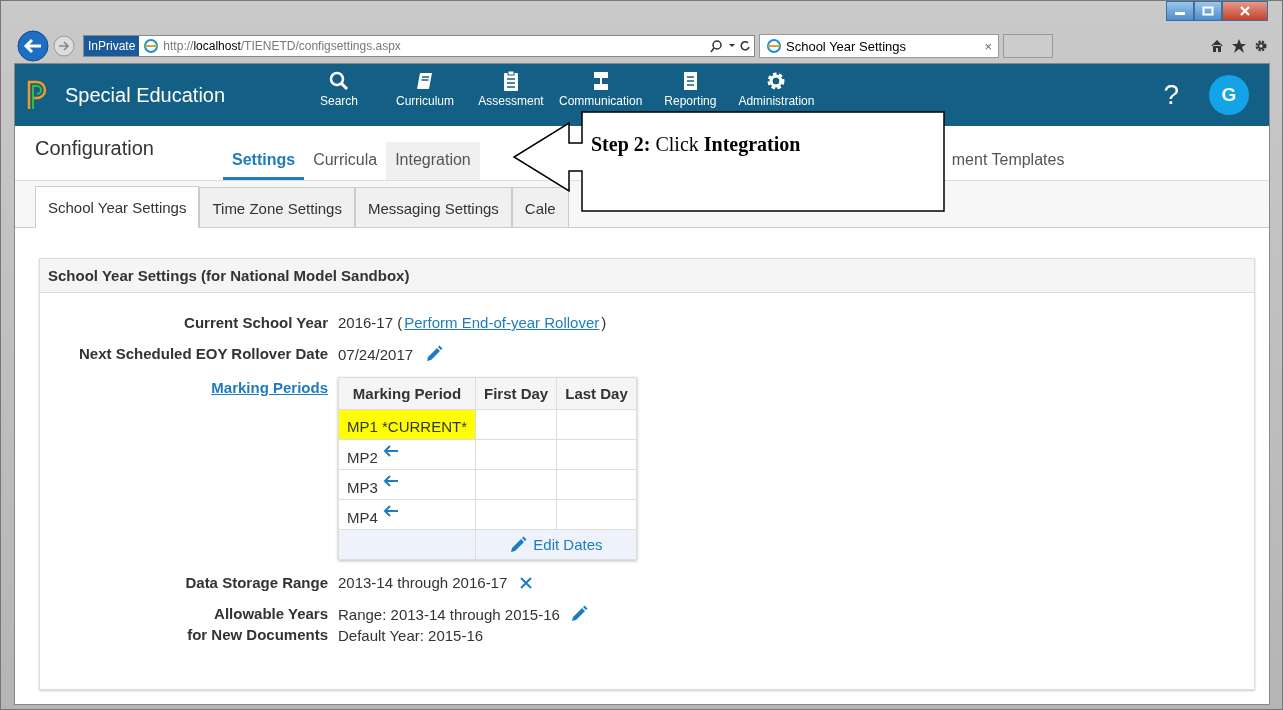  Describe the element at coordinates (696, 144) in the screenshot. I see `callout-text: Step 2: Click Integration` at that location.